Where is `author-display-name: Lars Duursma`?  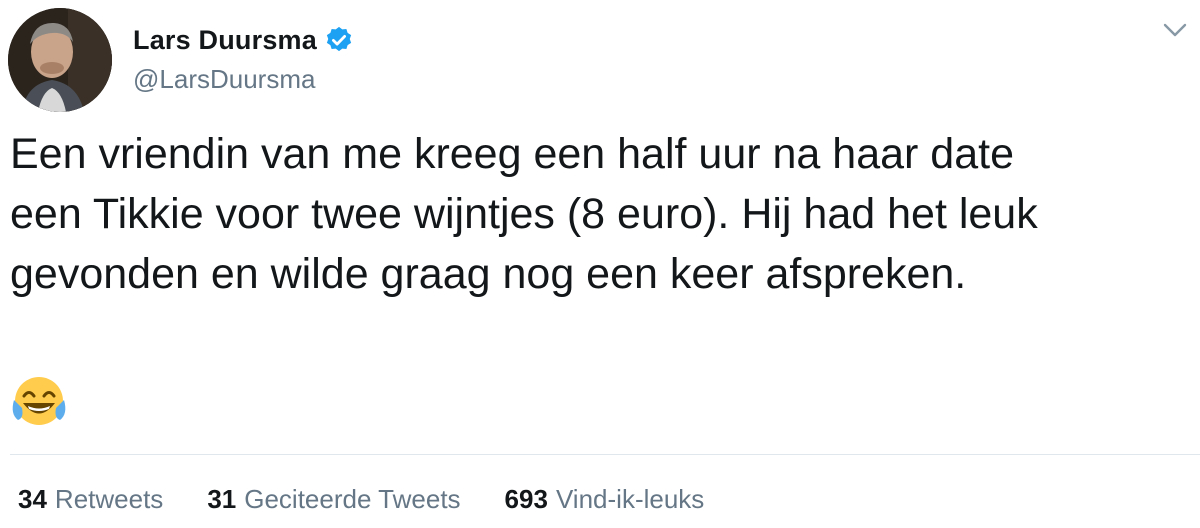 author-display-name: Lars Duursma is located at coordinates (225, 40).